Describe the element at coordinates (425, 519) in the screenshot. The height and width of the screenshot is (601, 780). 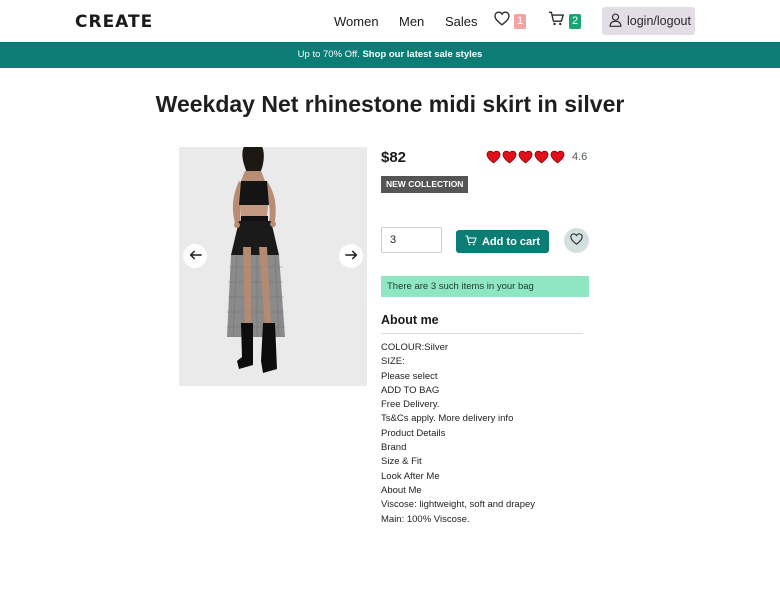
I see `about-line: Main: 100% Viscose.` at that location.